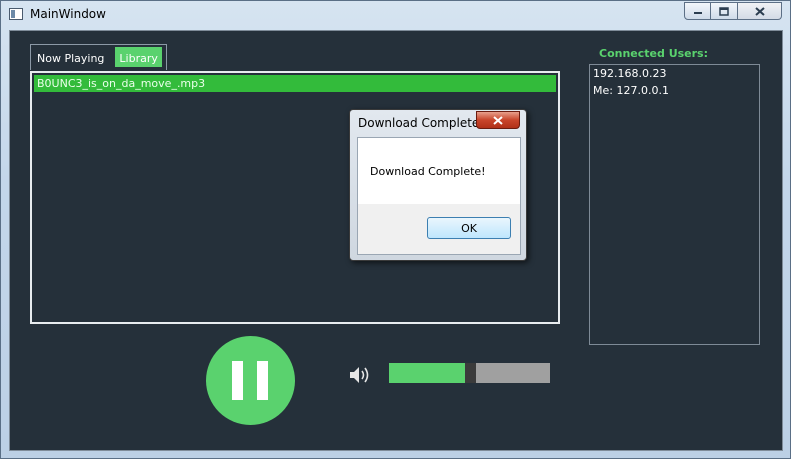 The height and width of the screenshot is (459, 791). What do you see at coordinates (427, 373) in the screenshot?
I see `volume-fill` at bounding box center [427, 373].